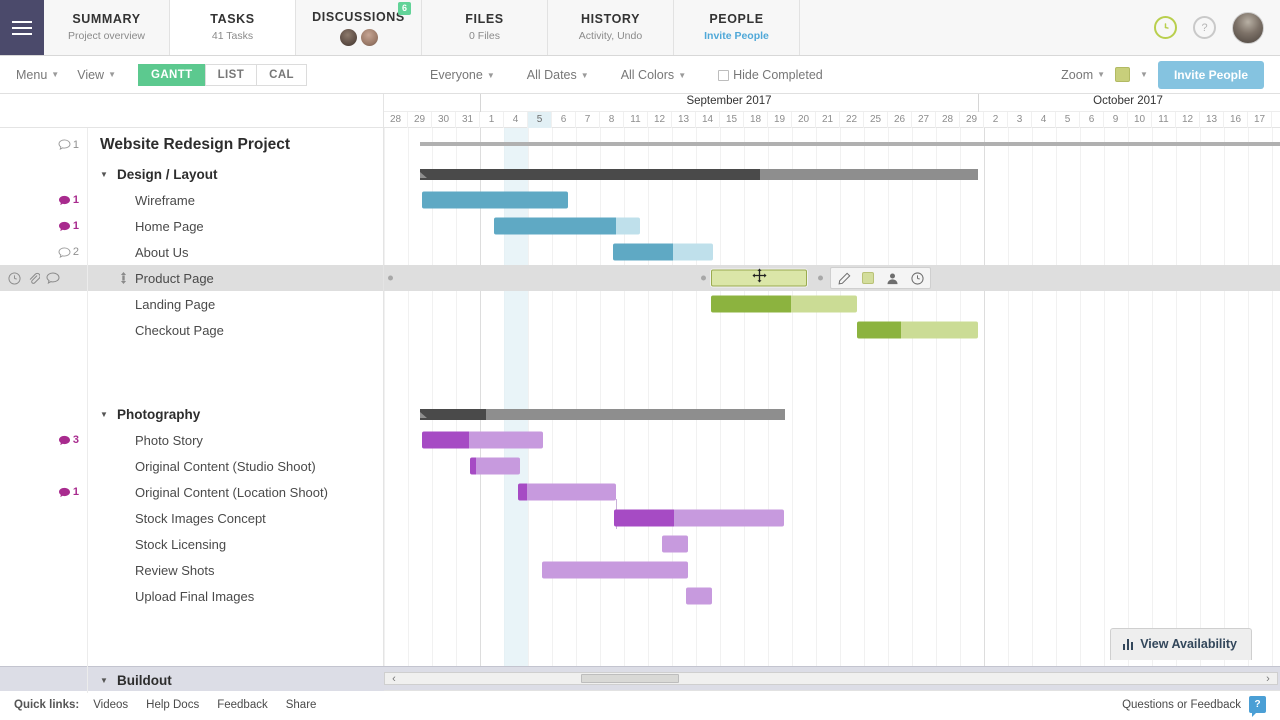 The height and width of the screenshot is (720, 1280). I want to click on list-row-project: 1 Website Redesign Project, so click(191, 144).